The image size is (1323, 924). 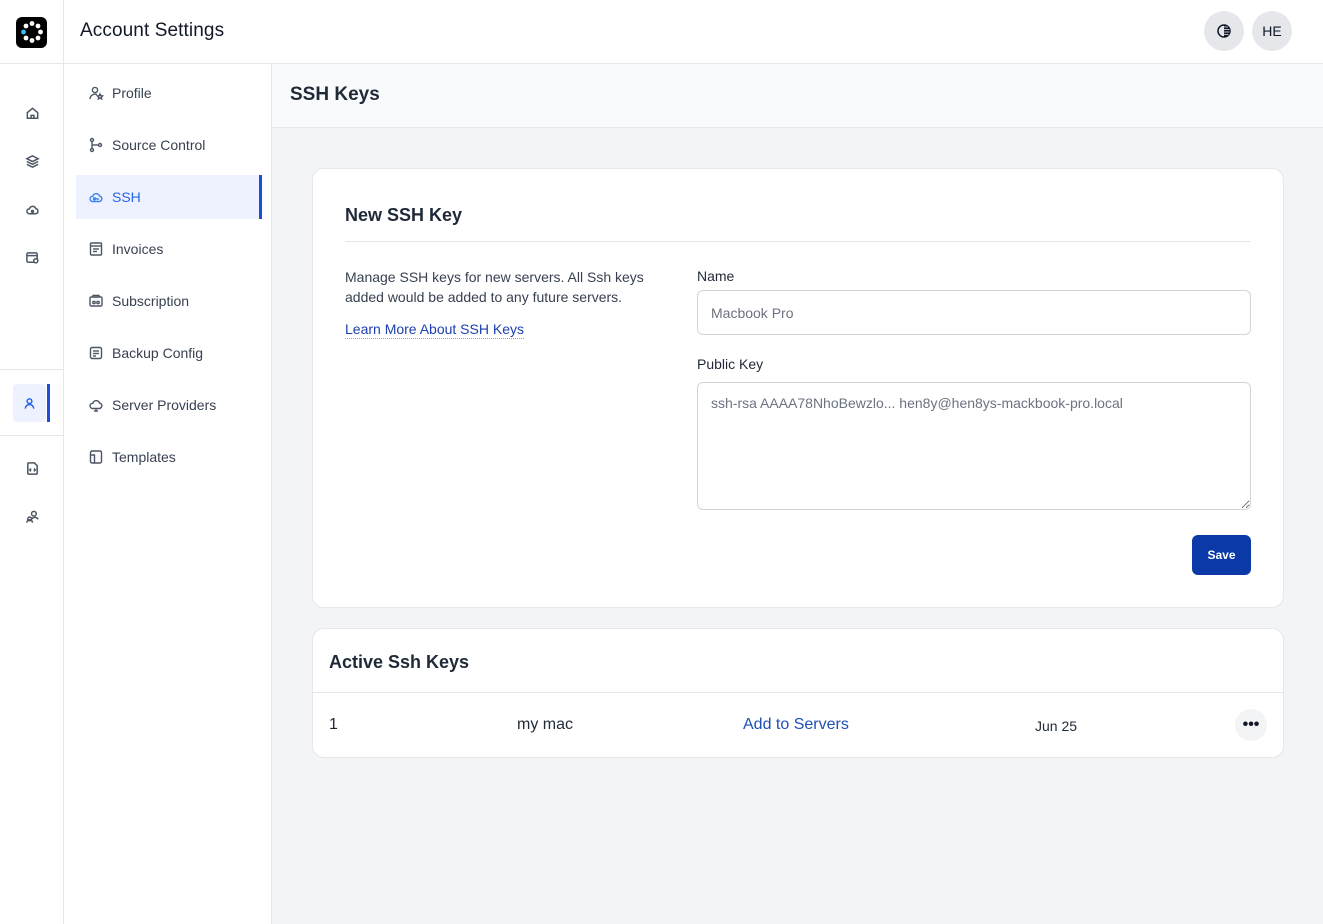 What do you see at coordinates (158, 353) in the screenshot?
I see `nav-item-label: Backup Config` at bounding box center [158, 353].